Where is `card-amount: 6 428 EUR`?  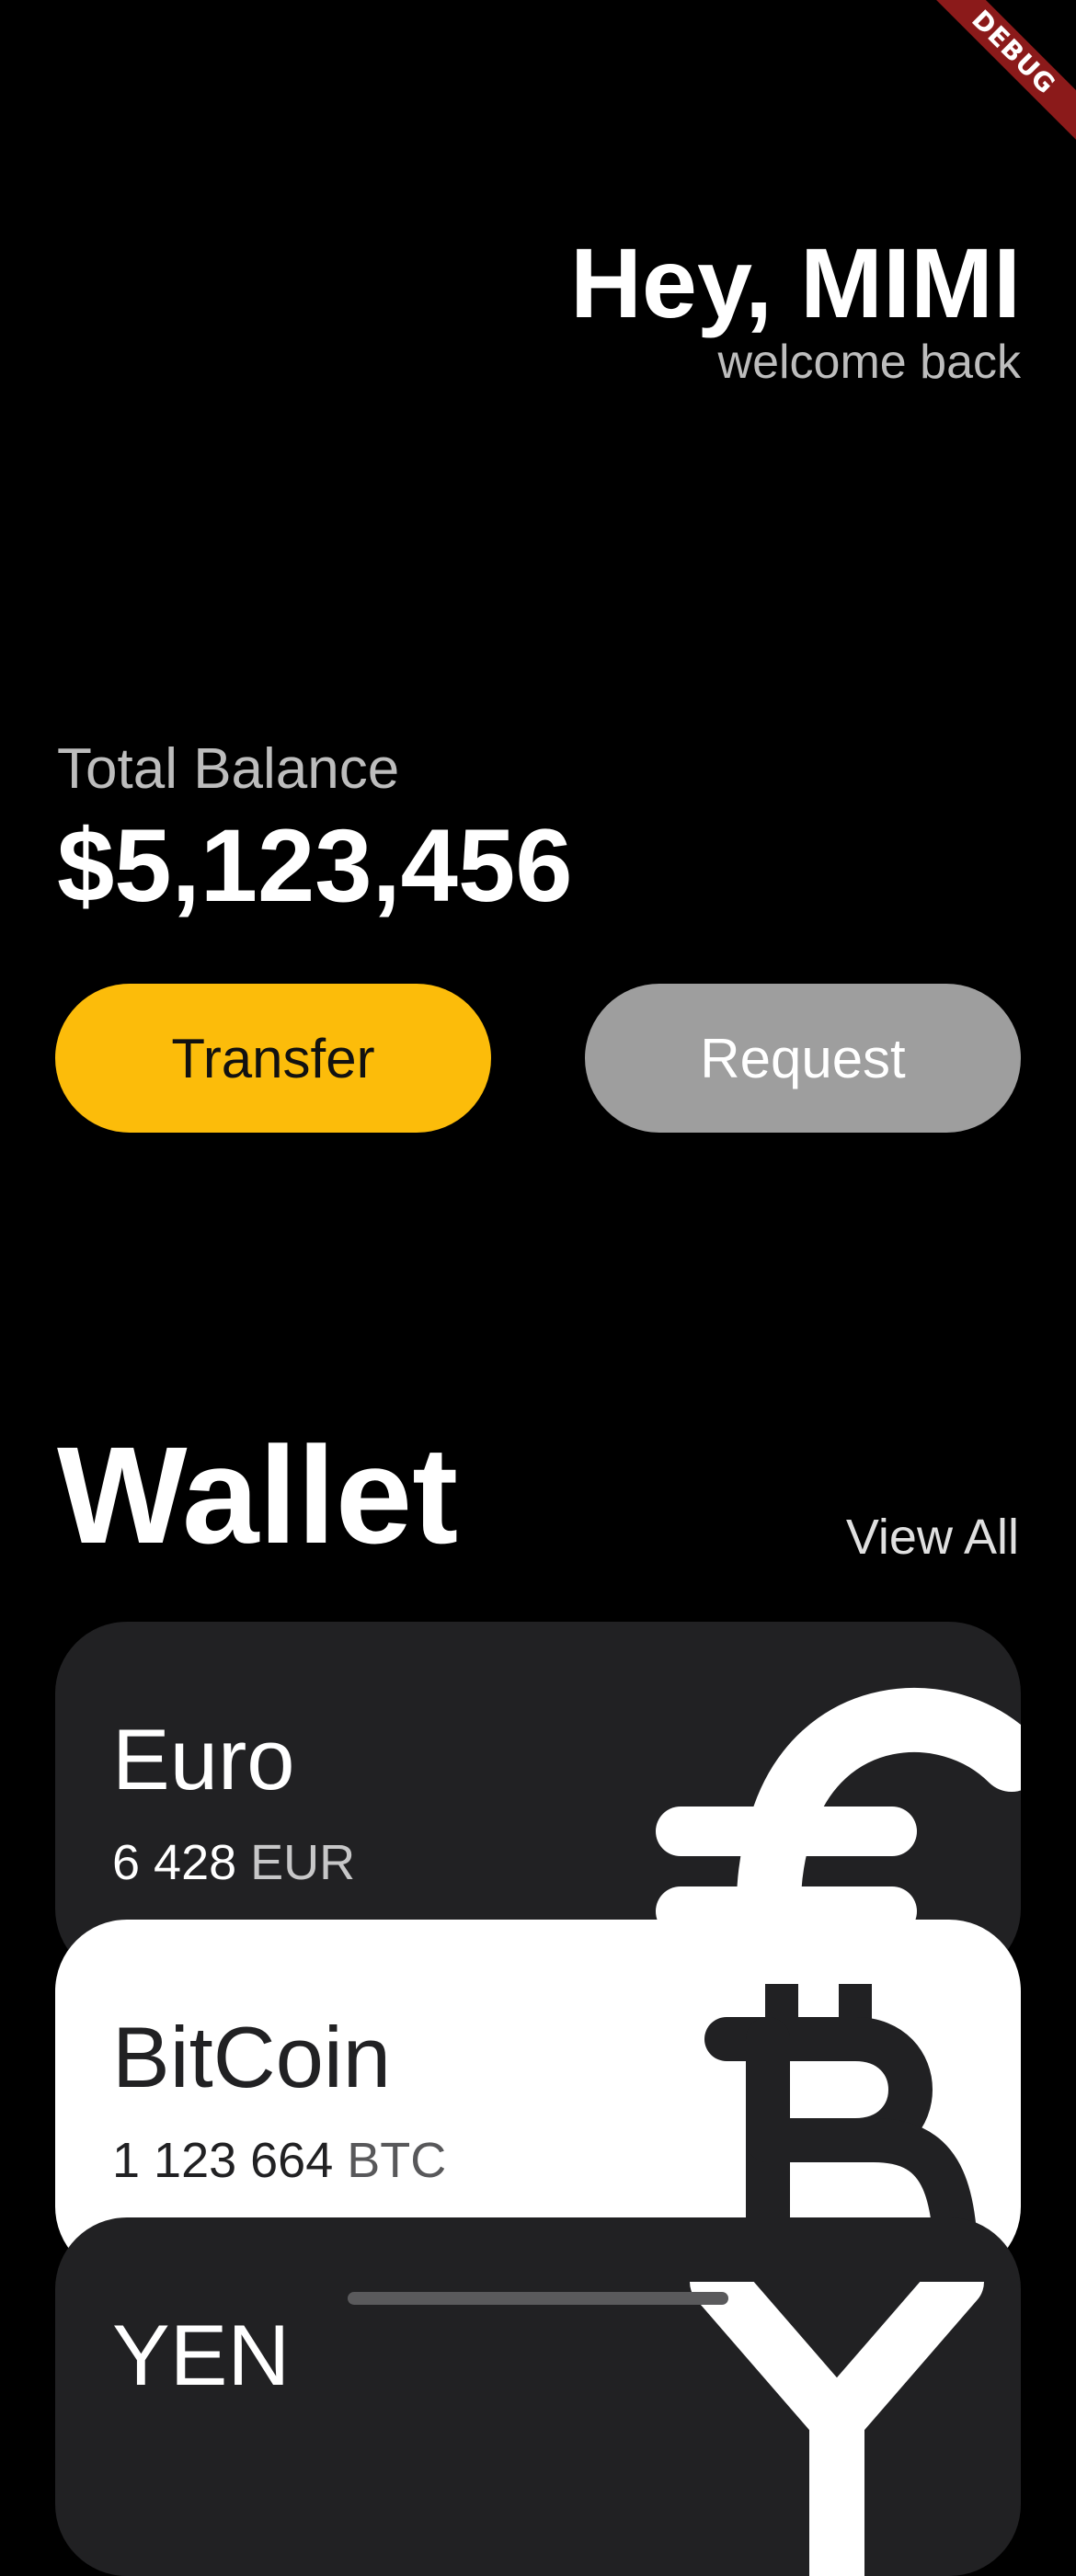
card-amount: 6 428 EUR is located at coordinates (233, 1862).